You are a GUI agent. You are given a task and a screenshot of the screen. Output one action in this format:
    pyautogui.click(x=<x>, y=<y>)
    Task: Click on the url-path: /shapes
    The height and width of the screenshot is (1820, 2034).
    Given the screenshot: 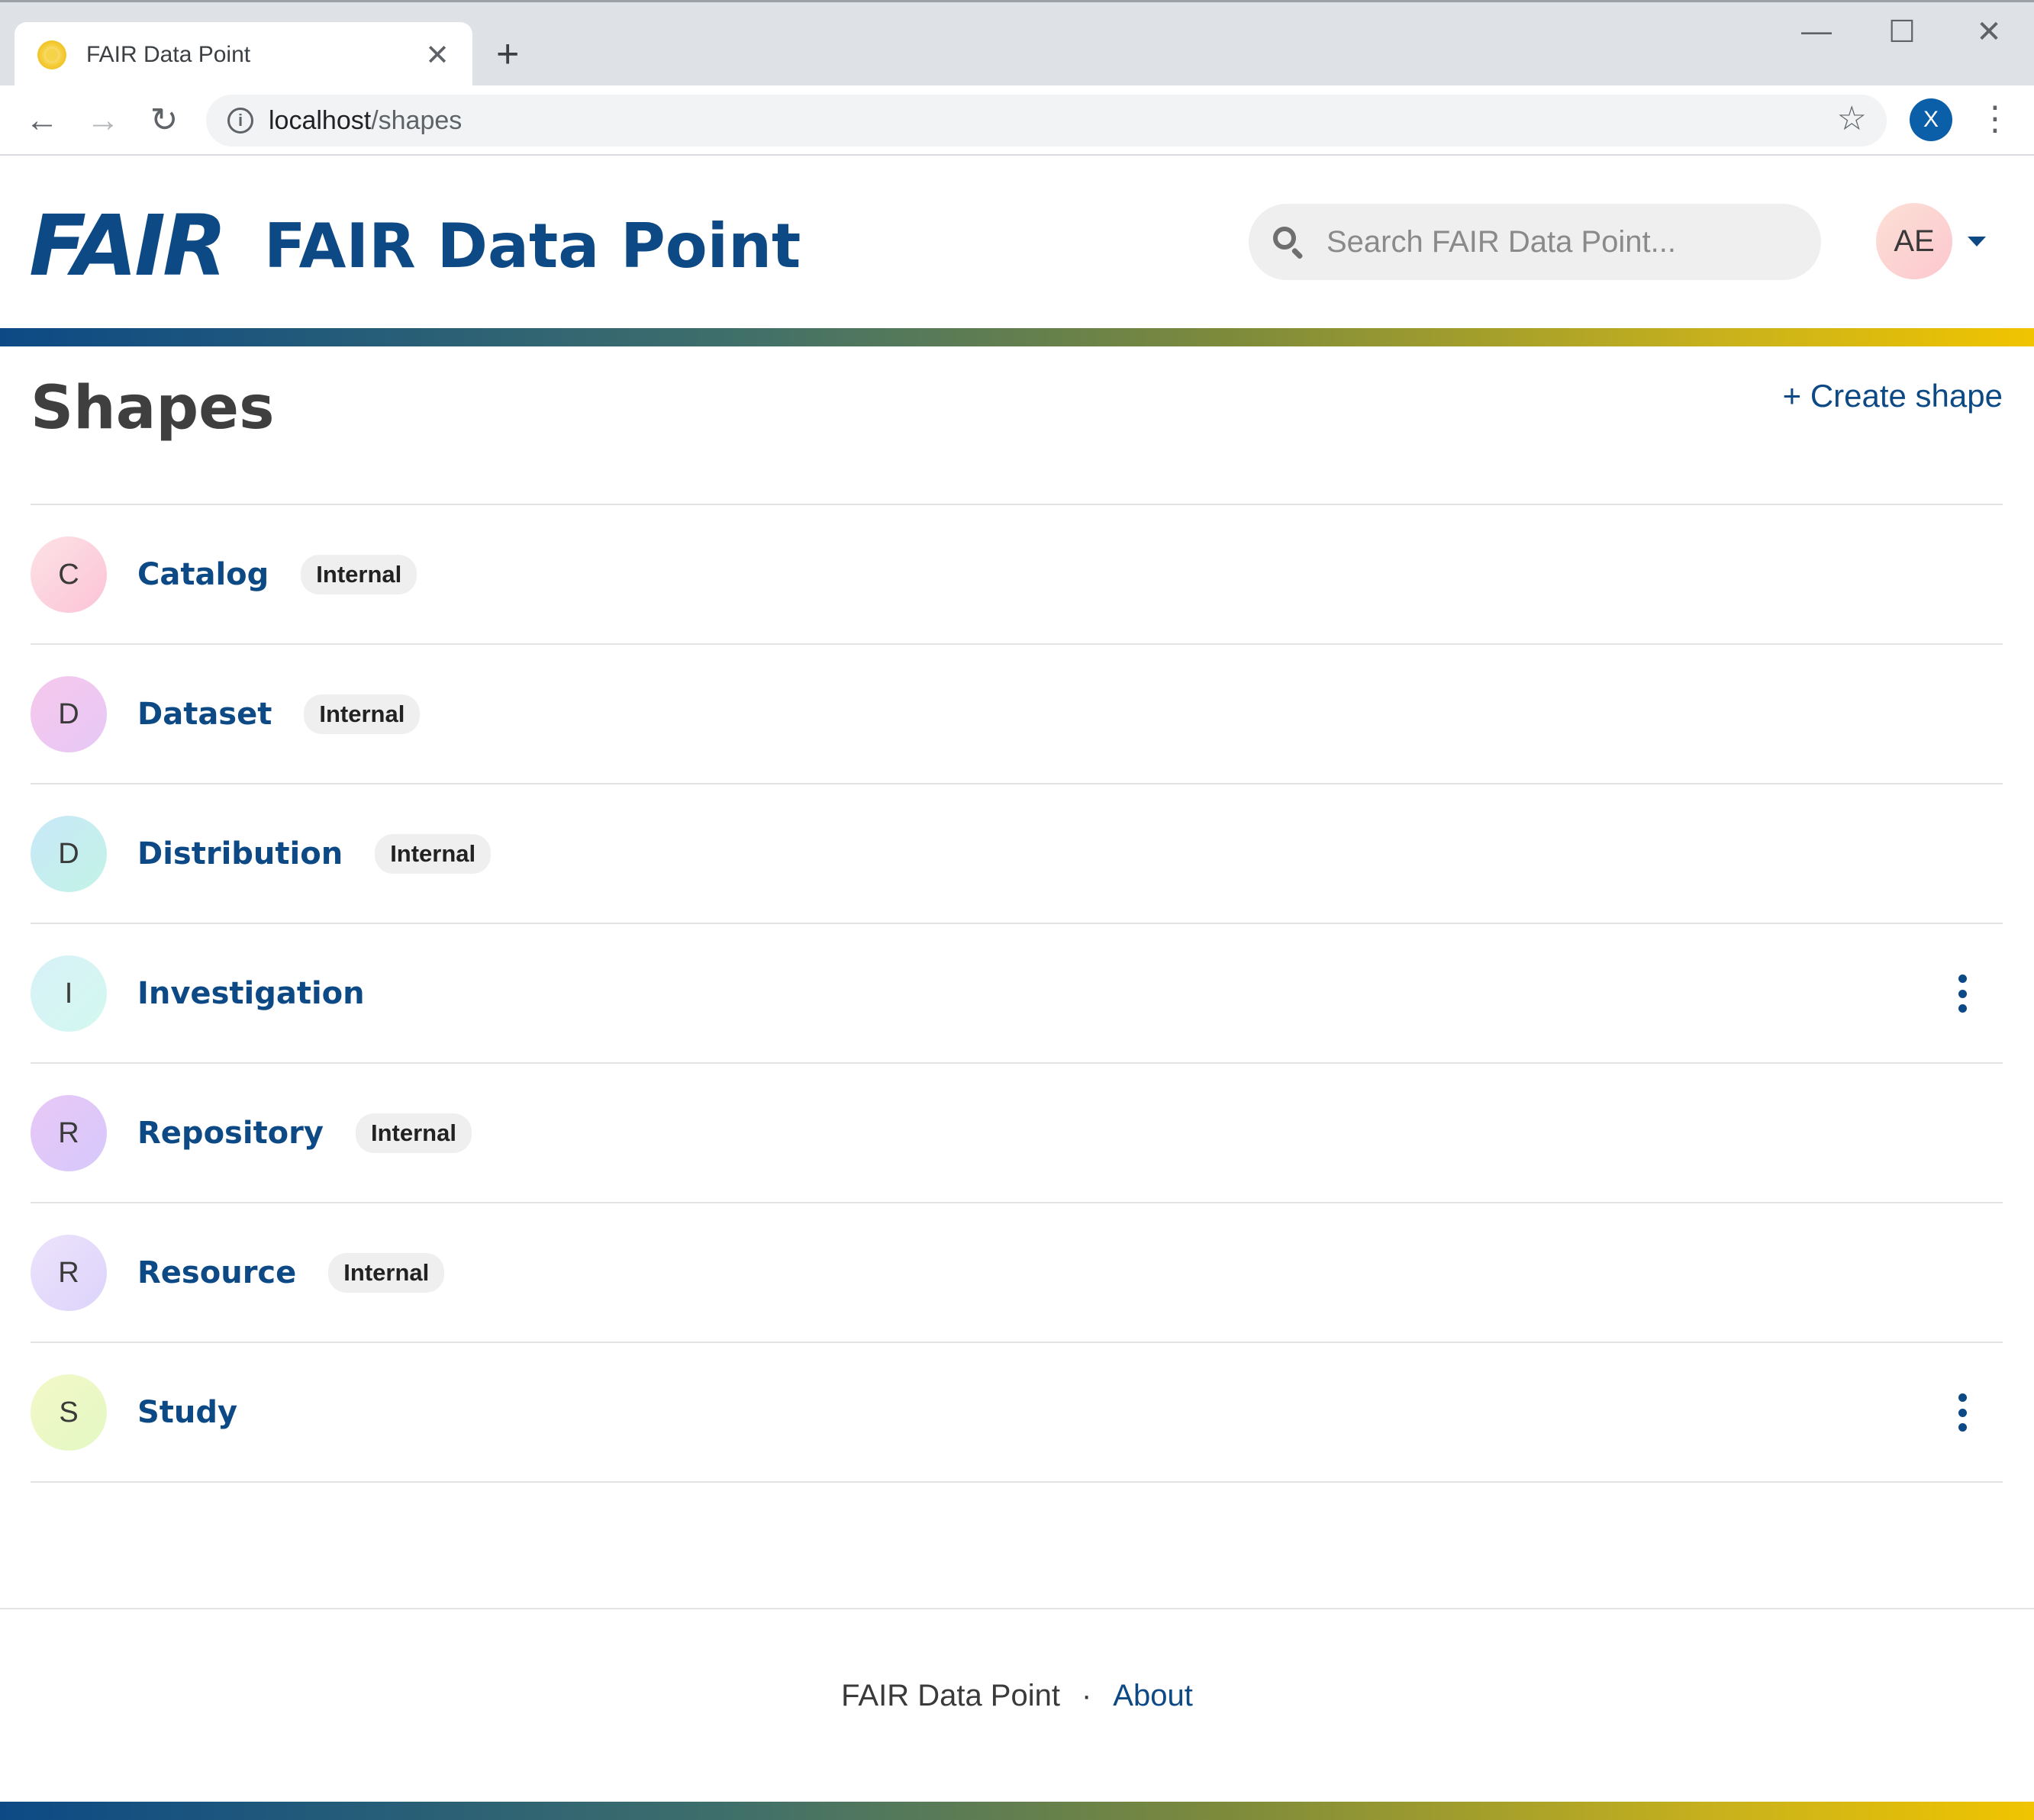 What is the action you would take?
    pyautogui.click(x=417, y=120)
    